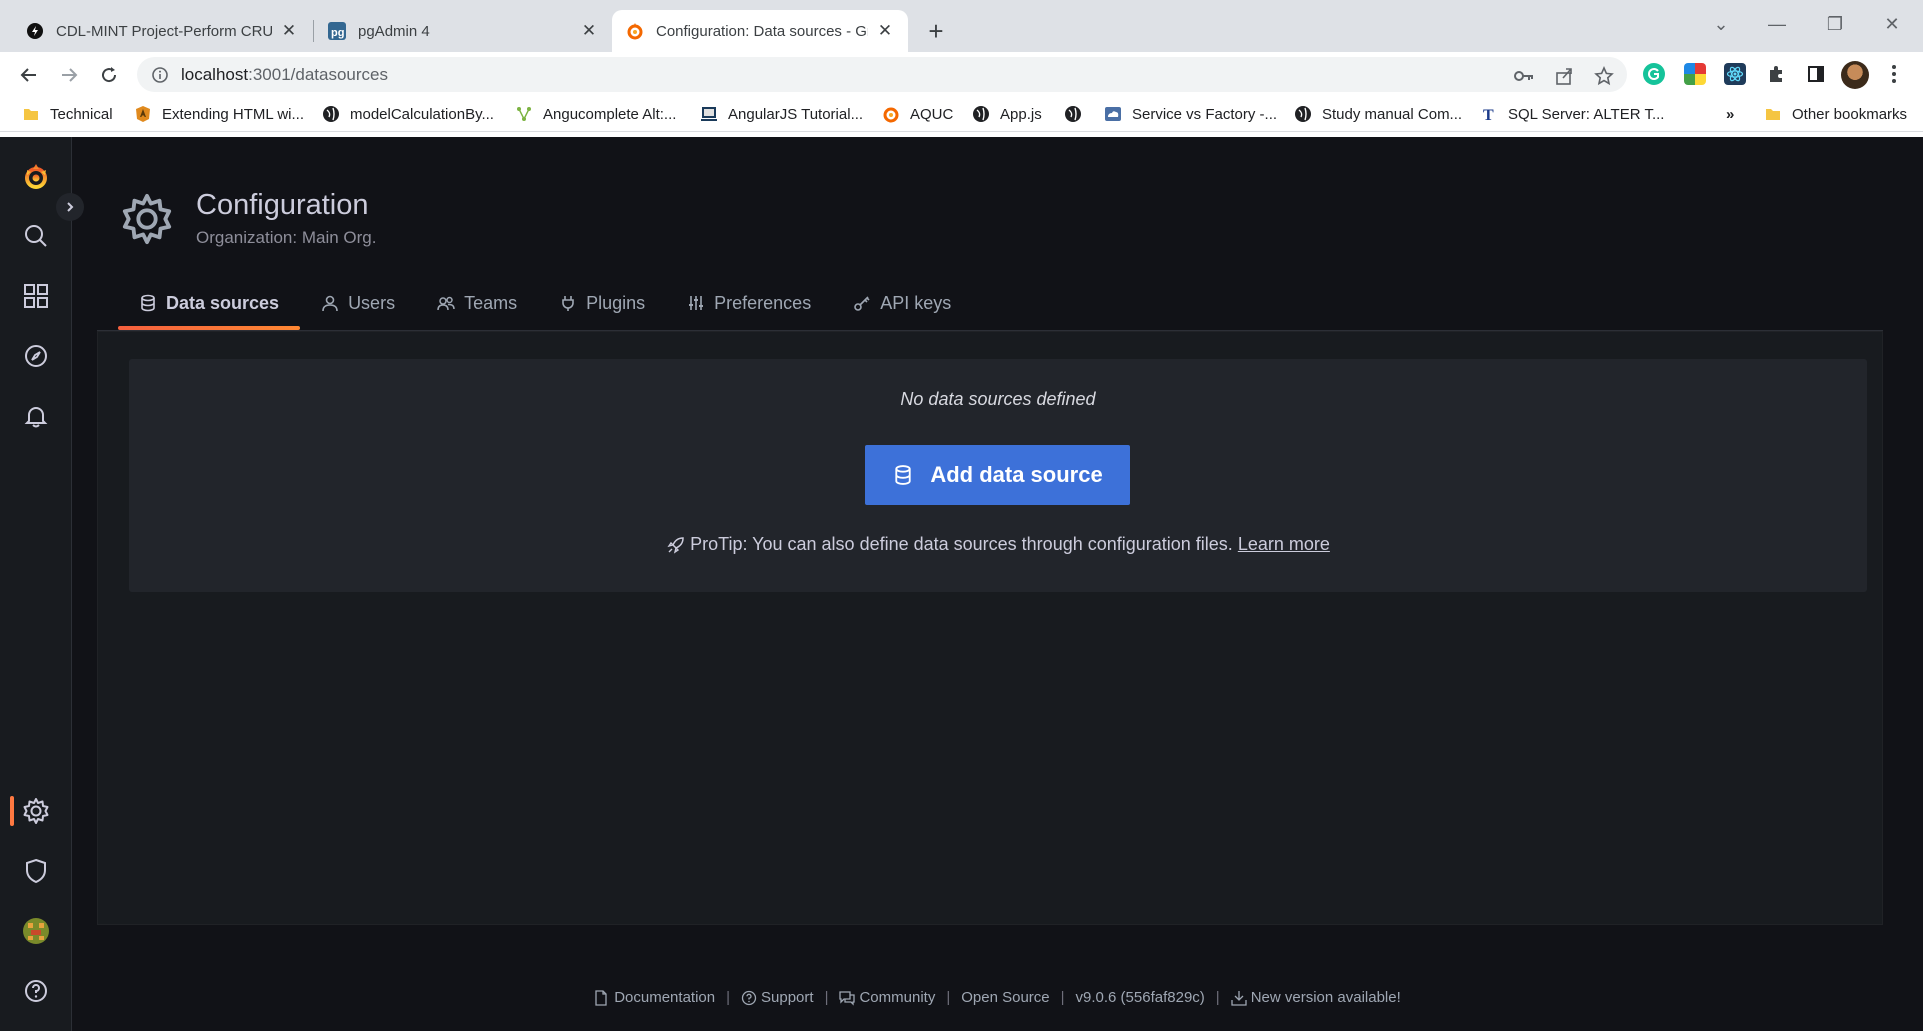 This screenshot has height=1031, width=1923. I want to click on bookmark-aquc: AQUC, so click(917, 114).